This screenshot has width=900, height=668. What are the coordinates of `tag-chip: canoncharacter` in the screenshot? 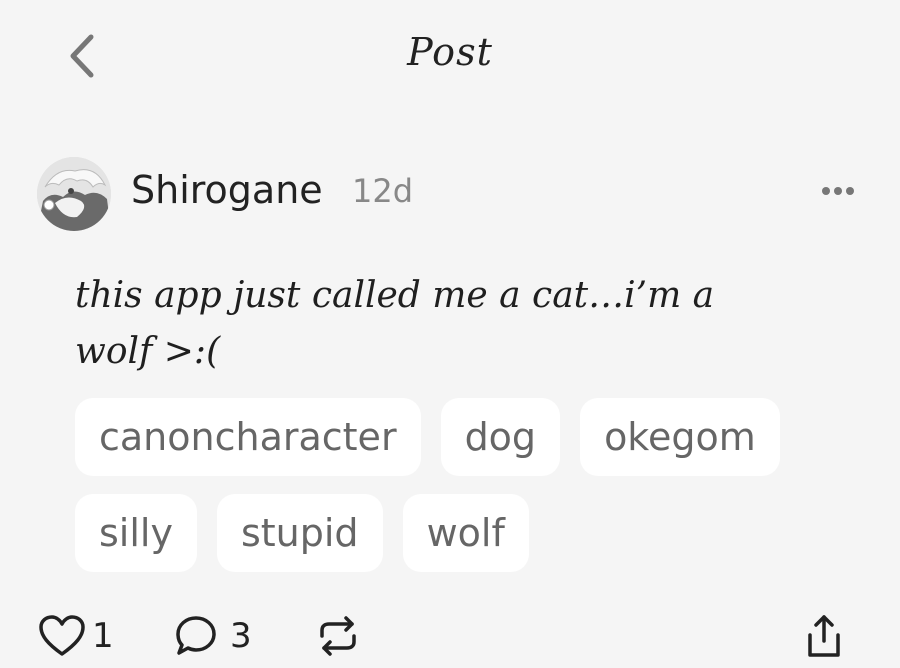 It's located at (248, 437).